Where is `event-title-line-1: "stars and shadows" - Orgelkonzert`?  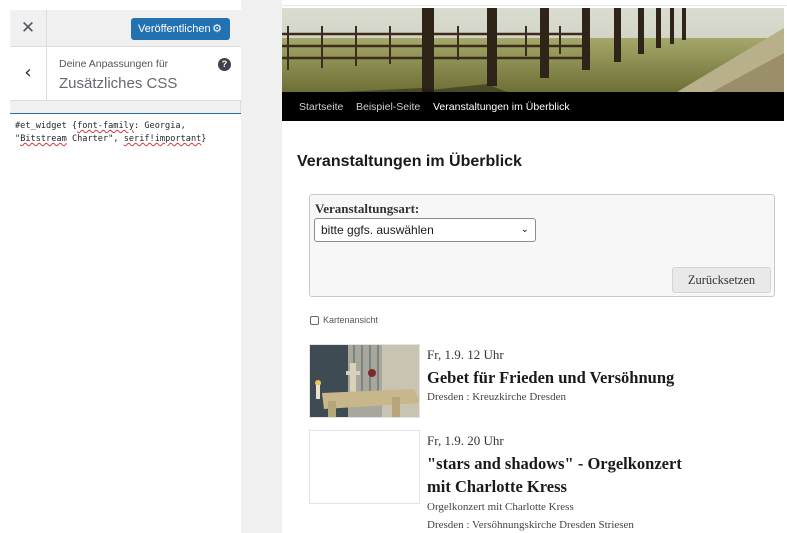
event-title-line-1: "stars and shadows" - Orgelkonzert is located at coordinates (592, 463).